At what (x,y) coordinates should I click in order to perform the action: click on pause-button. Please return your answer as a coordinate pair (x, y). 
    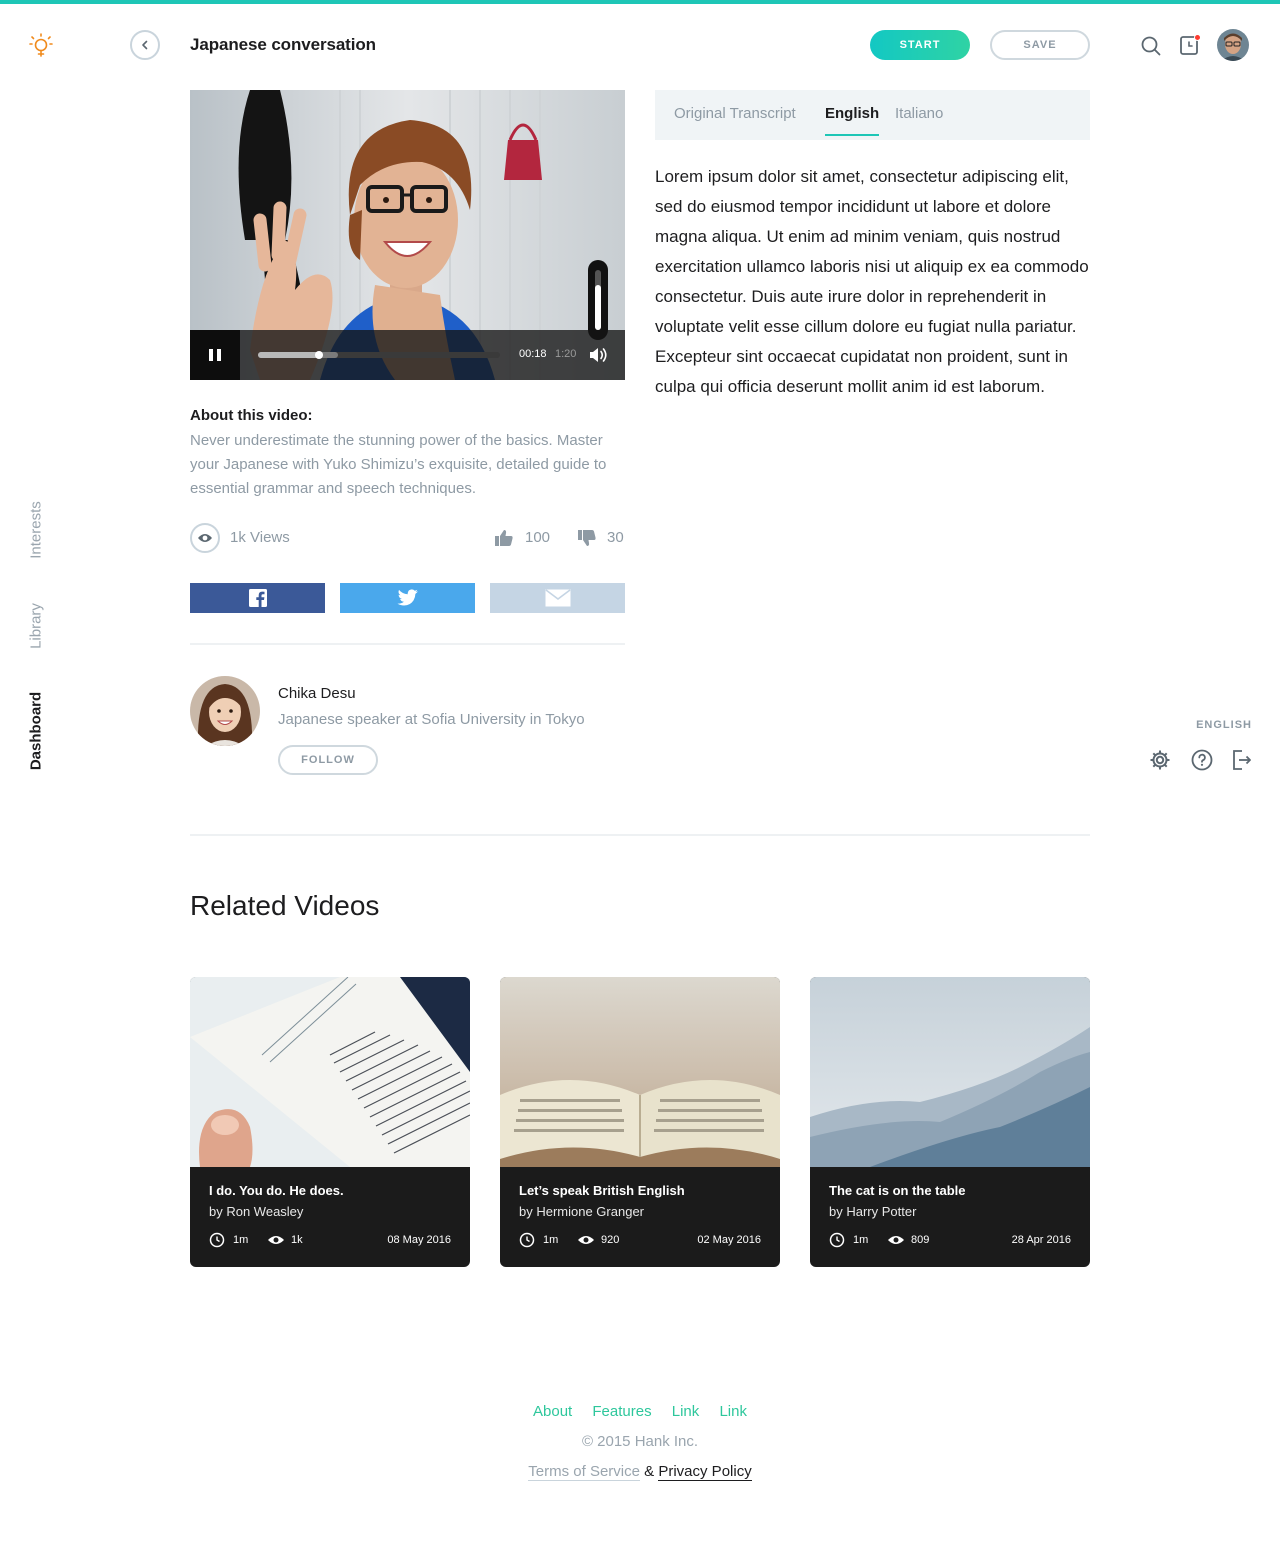
    Looking at the image, I should click on (215, 355).